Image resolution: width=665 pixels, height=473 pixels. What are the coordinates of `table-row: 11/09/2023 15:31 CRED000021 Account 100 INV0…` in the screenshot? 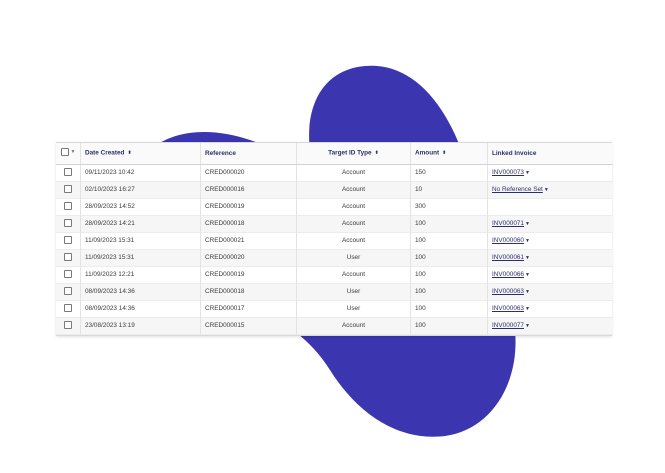 It's located at (335, 241).